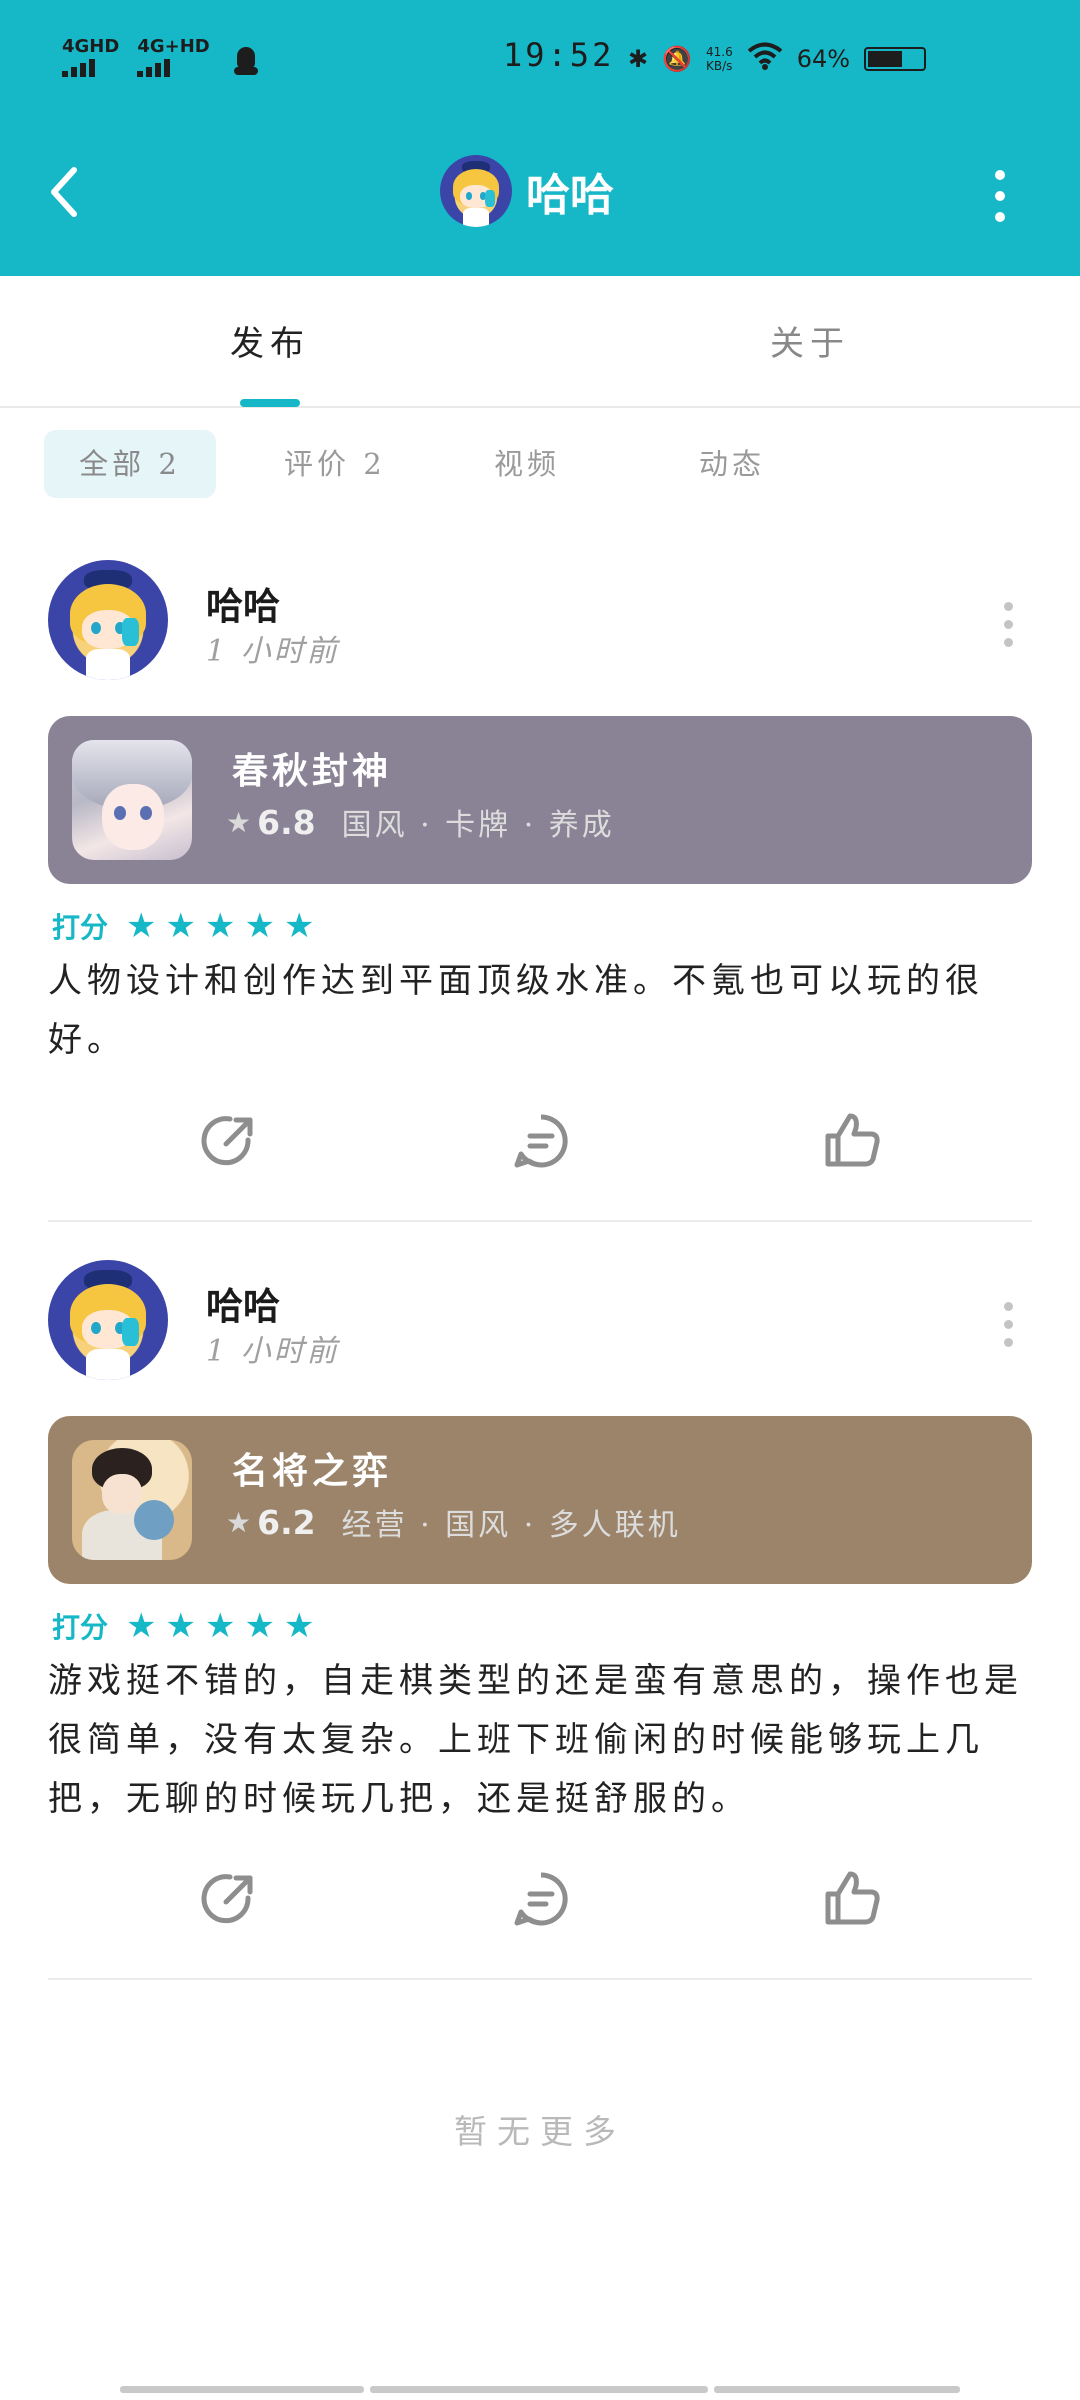 This screenshot has height=2400, width=1080. I want to click on more-menu-button, so click(1000, 192).